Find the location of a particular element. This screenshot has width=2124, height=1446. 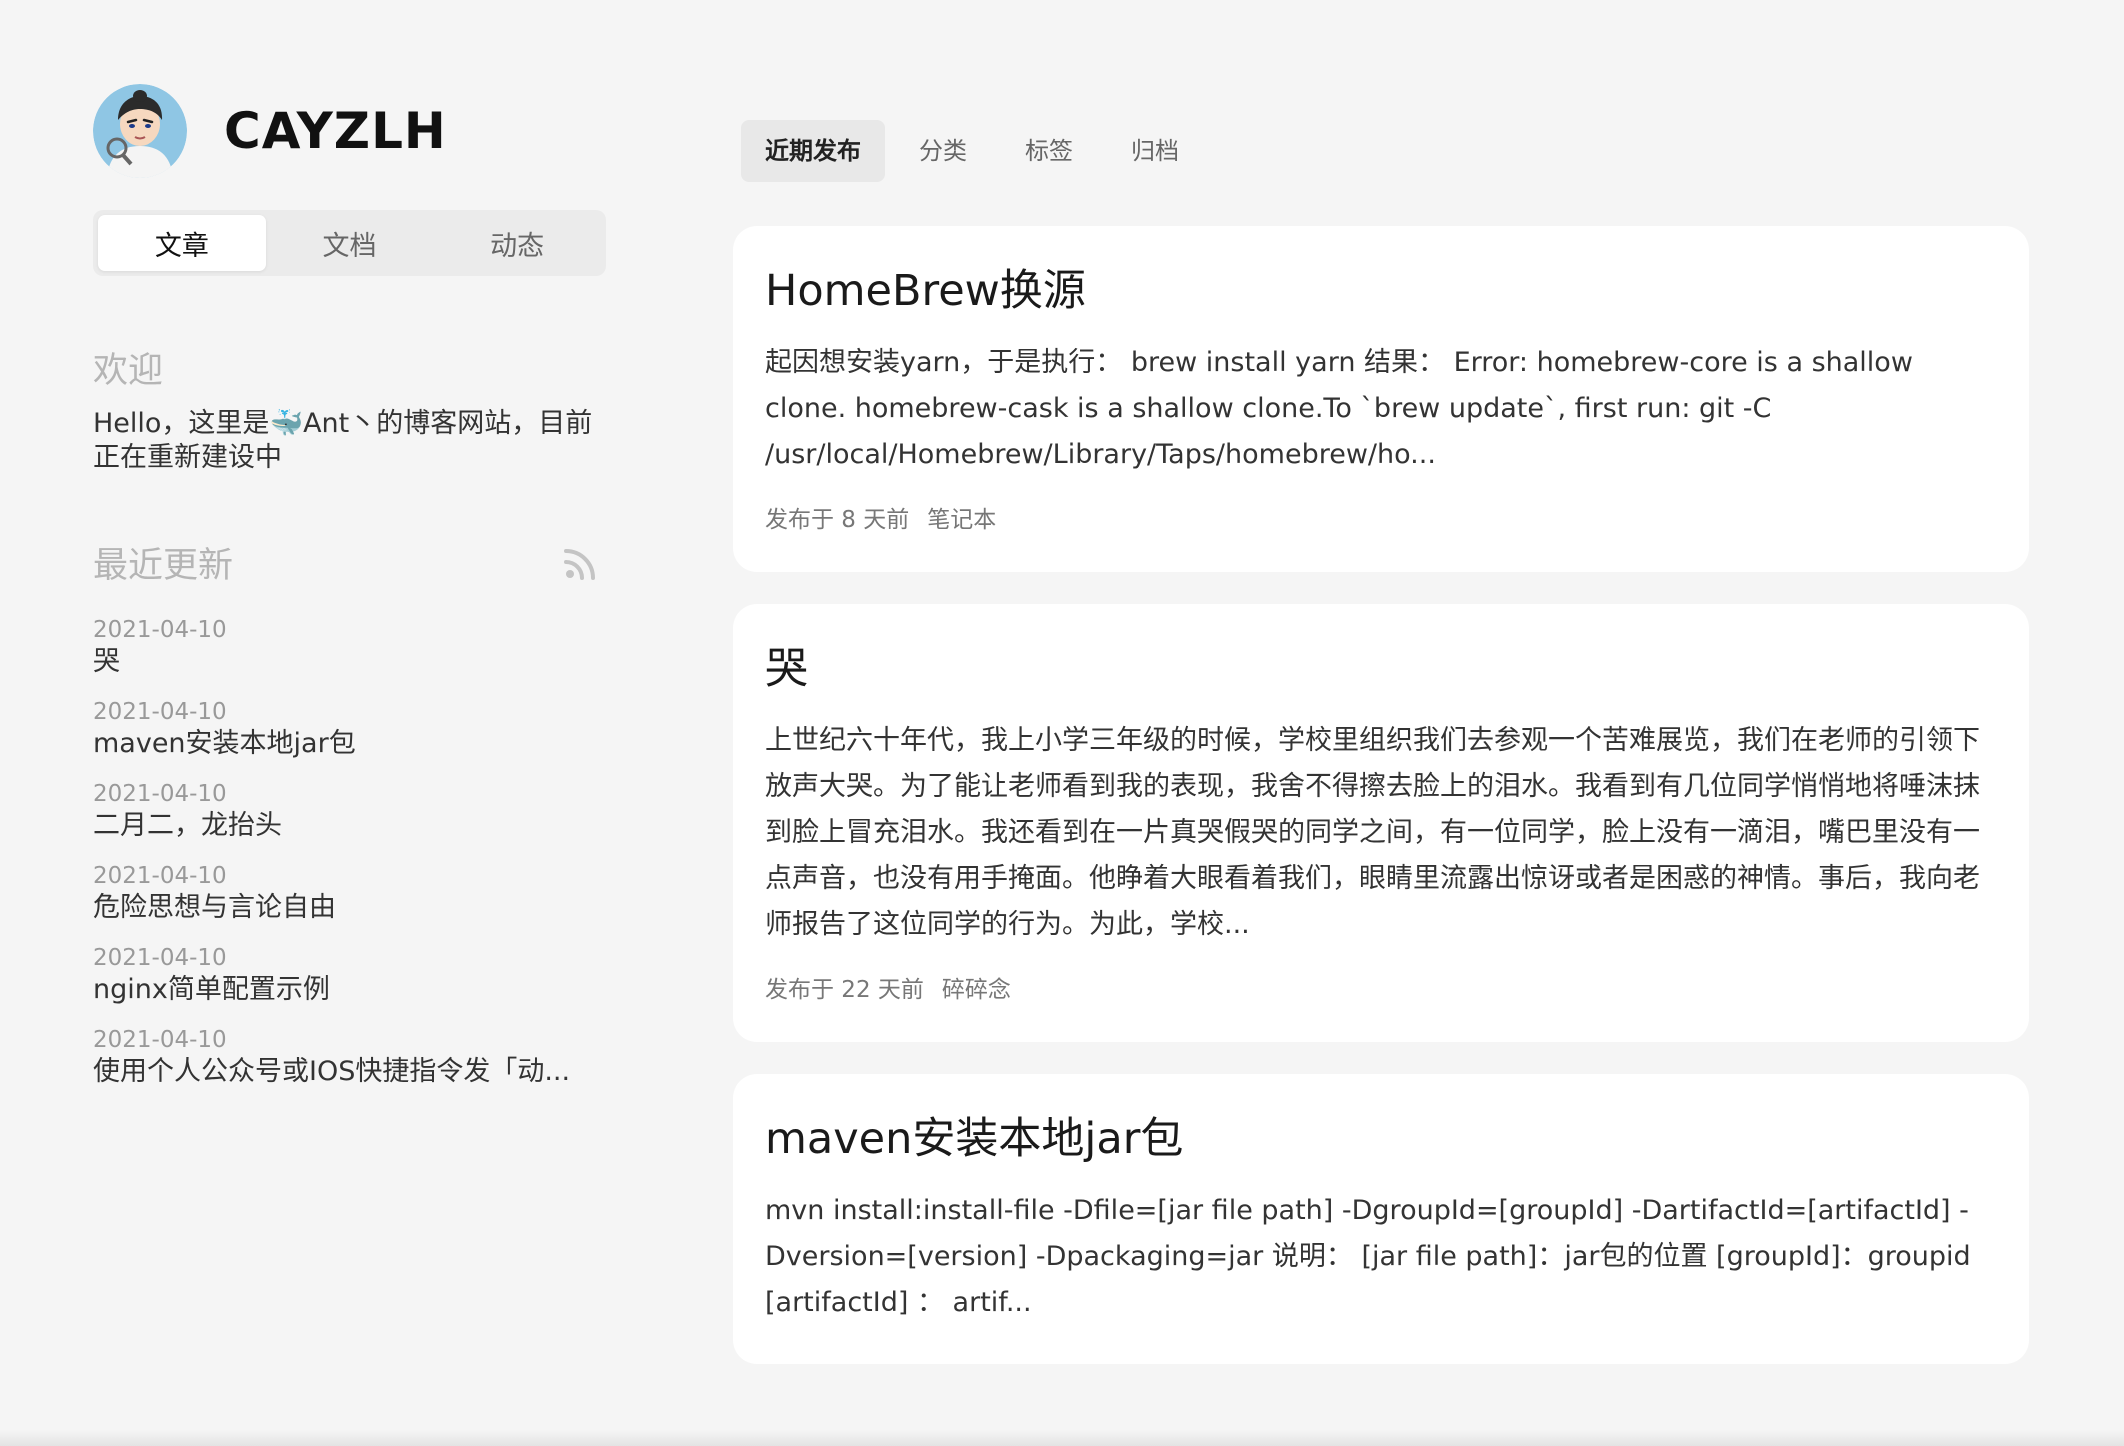

site-title: CAYZLH is located at coordinates (335, 131).